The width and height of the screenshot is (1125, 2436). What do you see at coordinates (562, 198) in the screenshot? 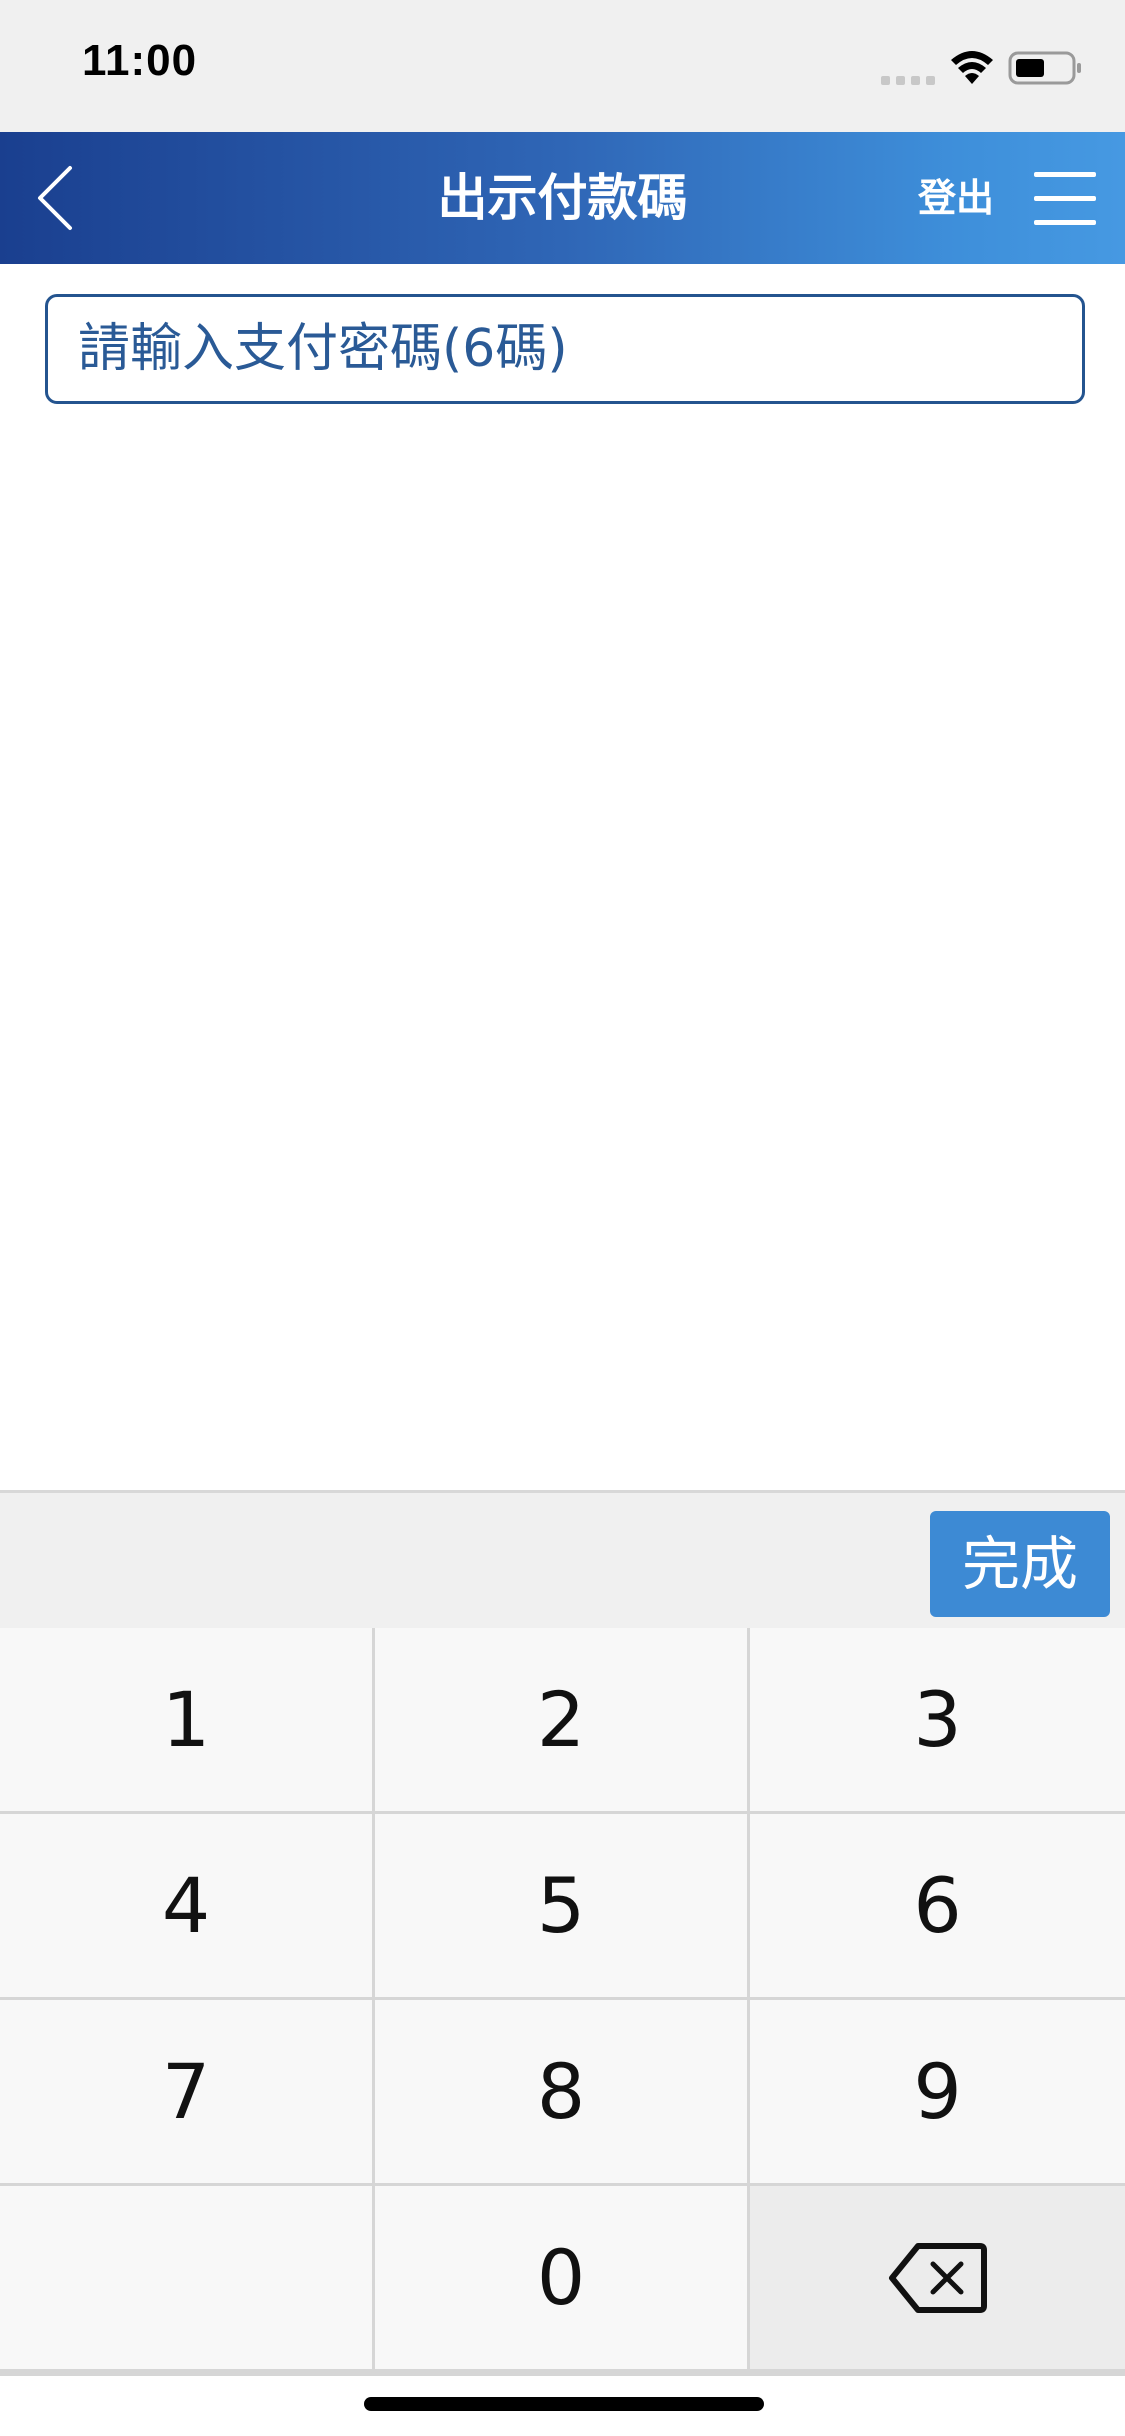
I see `nav-bar: 出示付款碼 登出` at bounding box center [562, 198].